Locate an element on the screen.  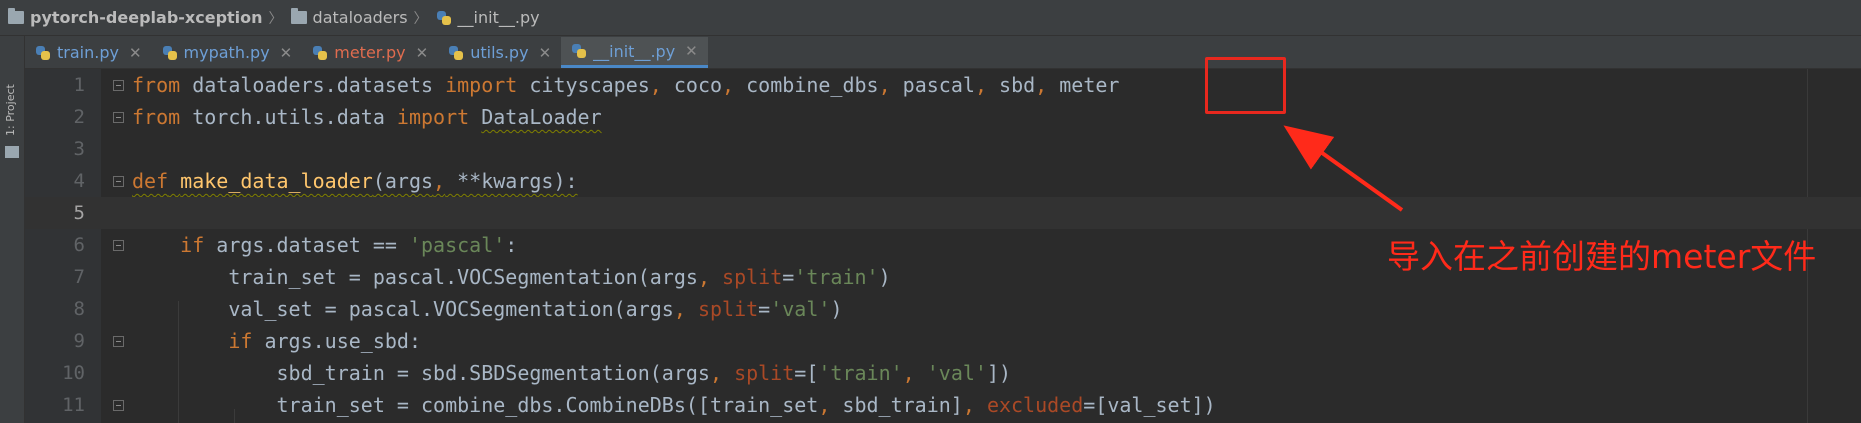
annotation-text: 导入在之前创建的meter文件 is located at coordinates (1602, 256).